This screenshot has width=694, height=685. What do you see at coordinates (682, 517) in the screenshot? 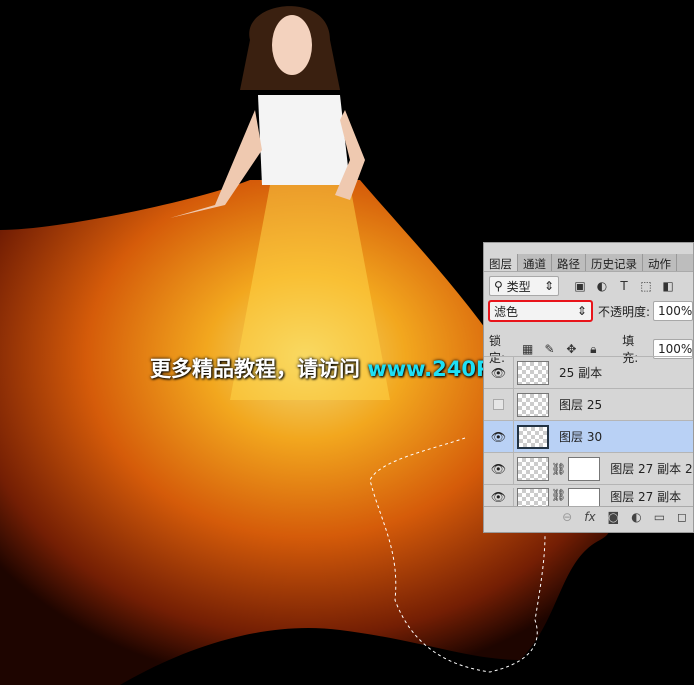
I see `new-layer-icon: ◻` at bounding box center [682, 517].